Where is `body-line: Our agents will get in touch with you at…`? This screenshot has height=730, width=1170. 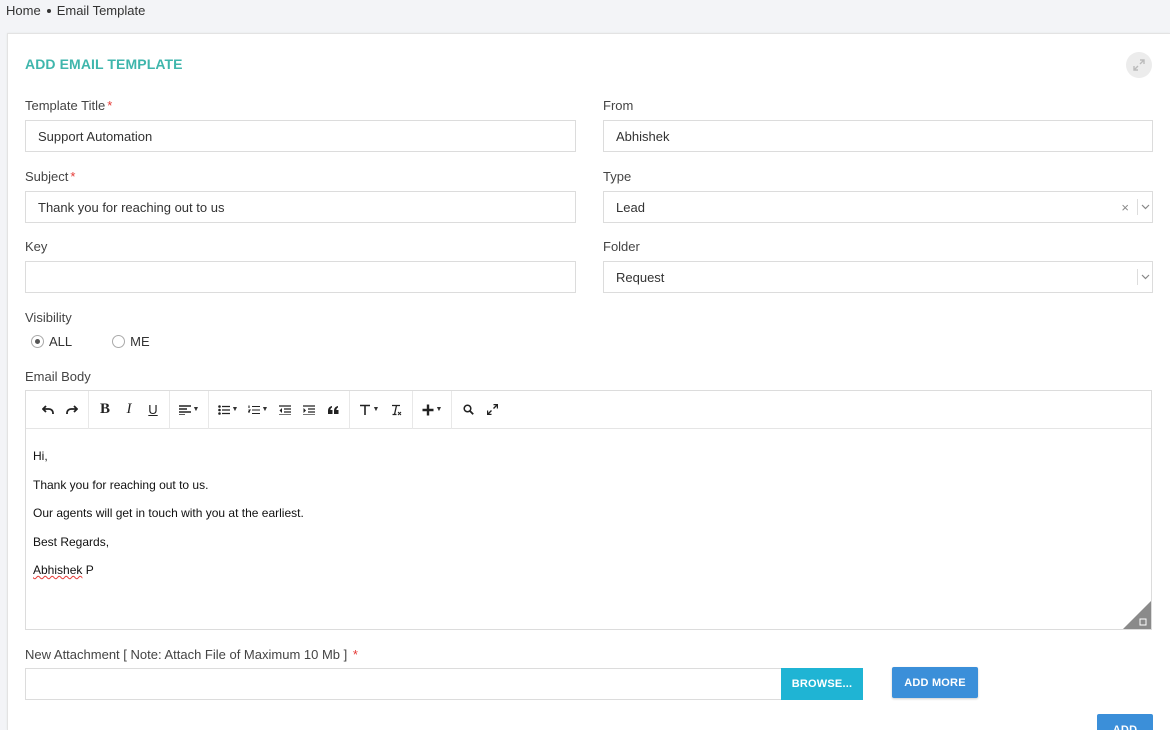 body-line: Our agents will get in touch with you at… is located at coordinates (168, 513).